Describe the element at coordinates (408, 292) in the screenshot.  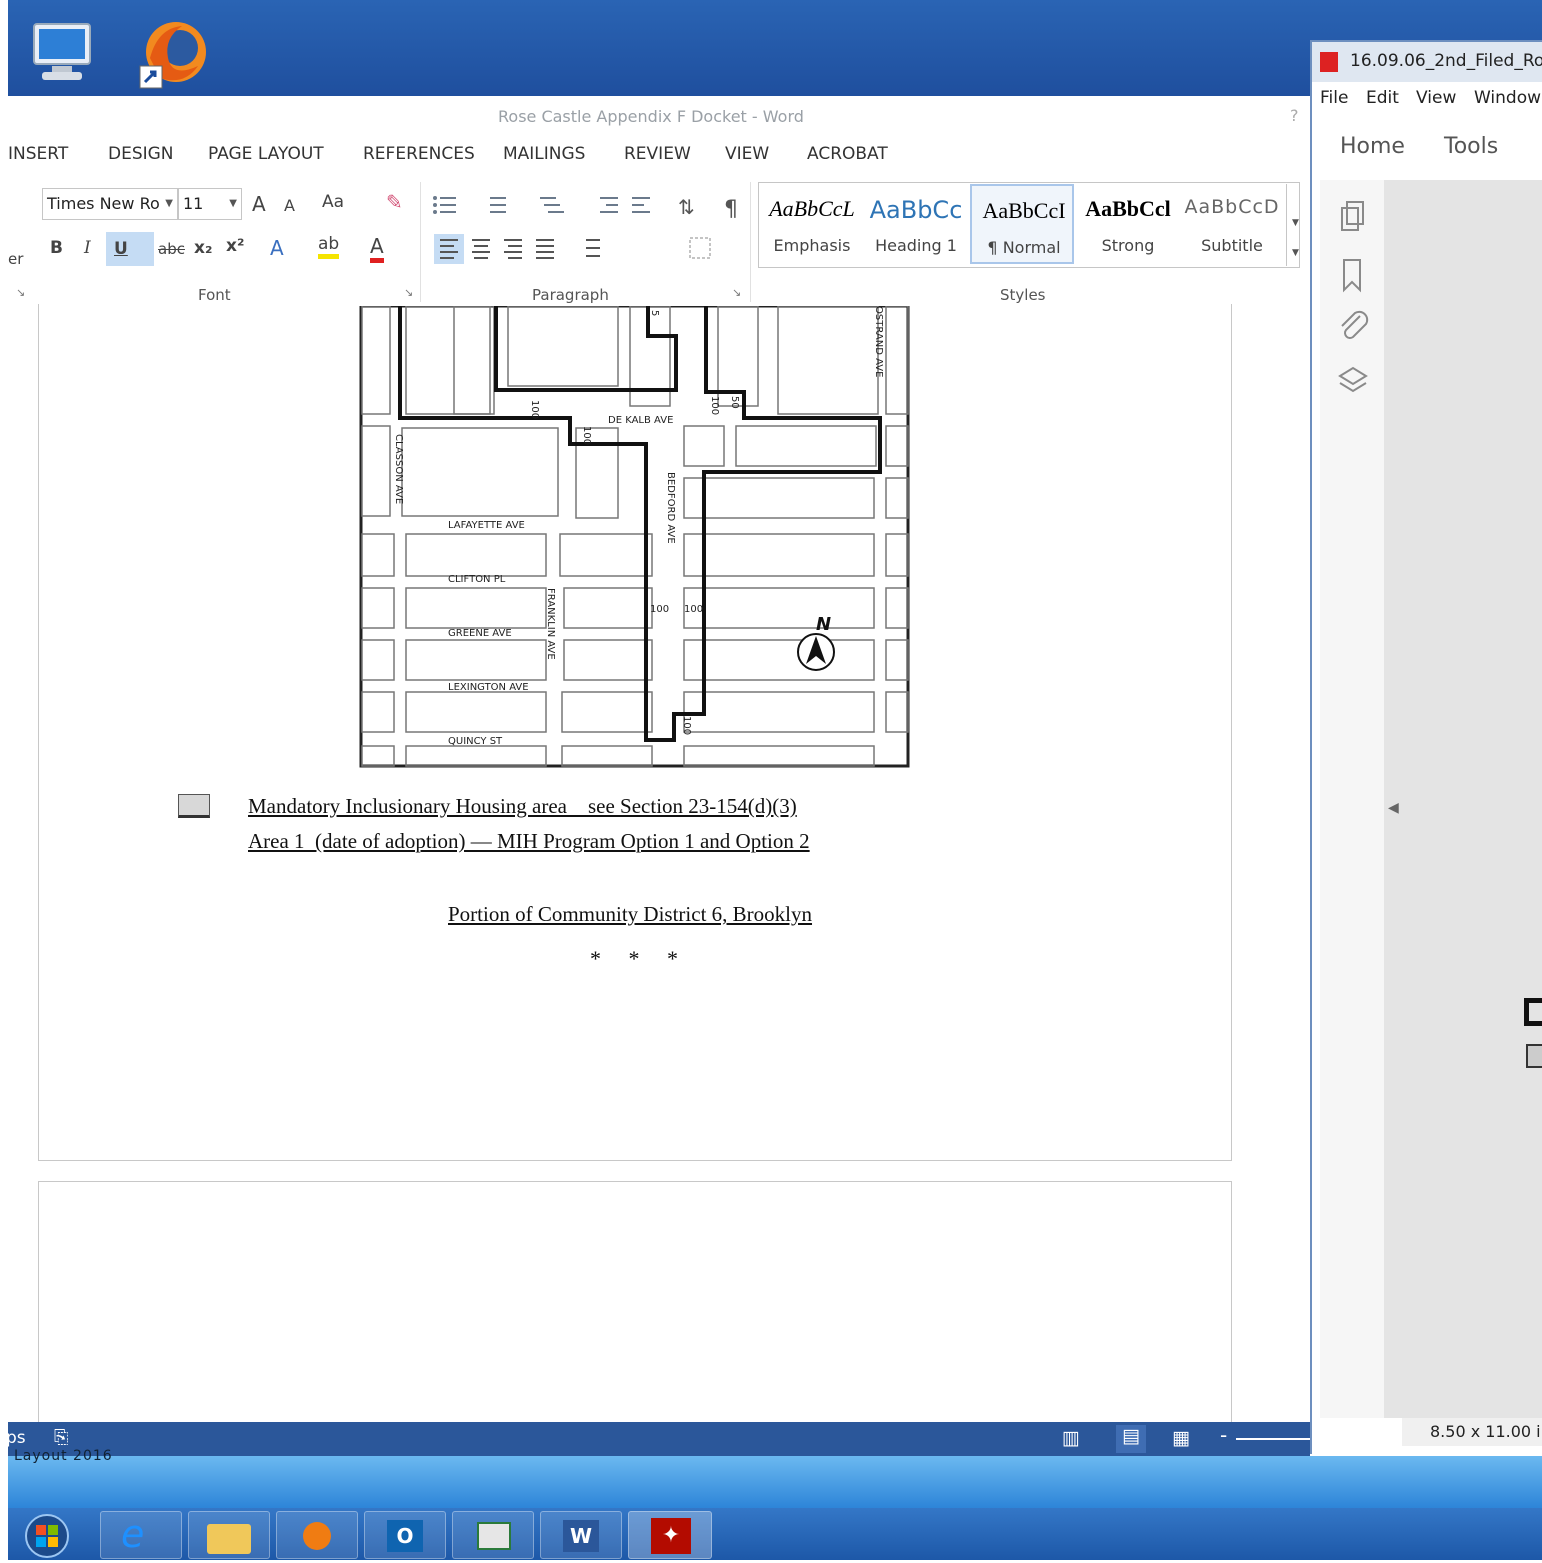
I see `font-launcher-icon: ↘` at that location.